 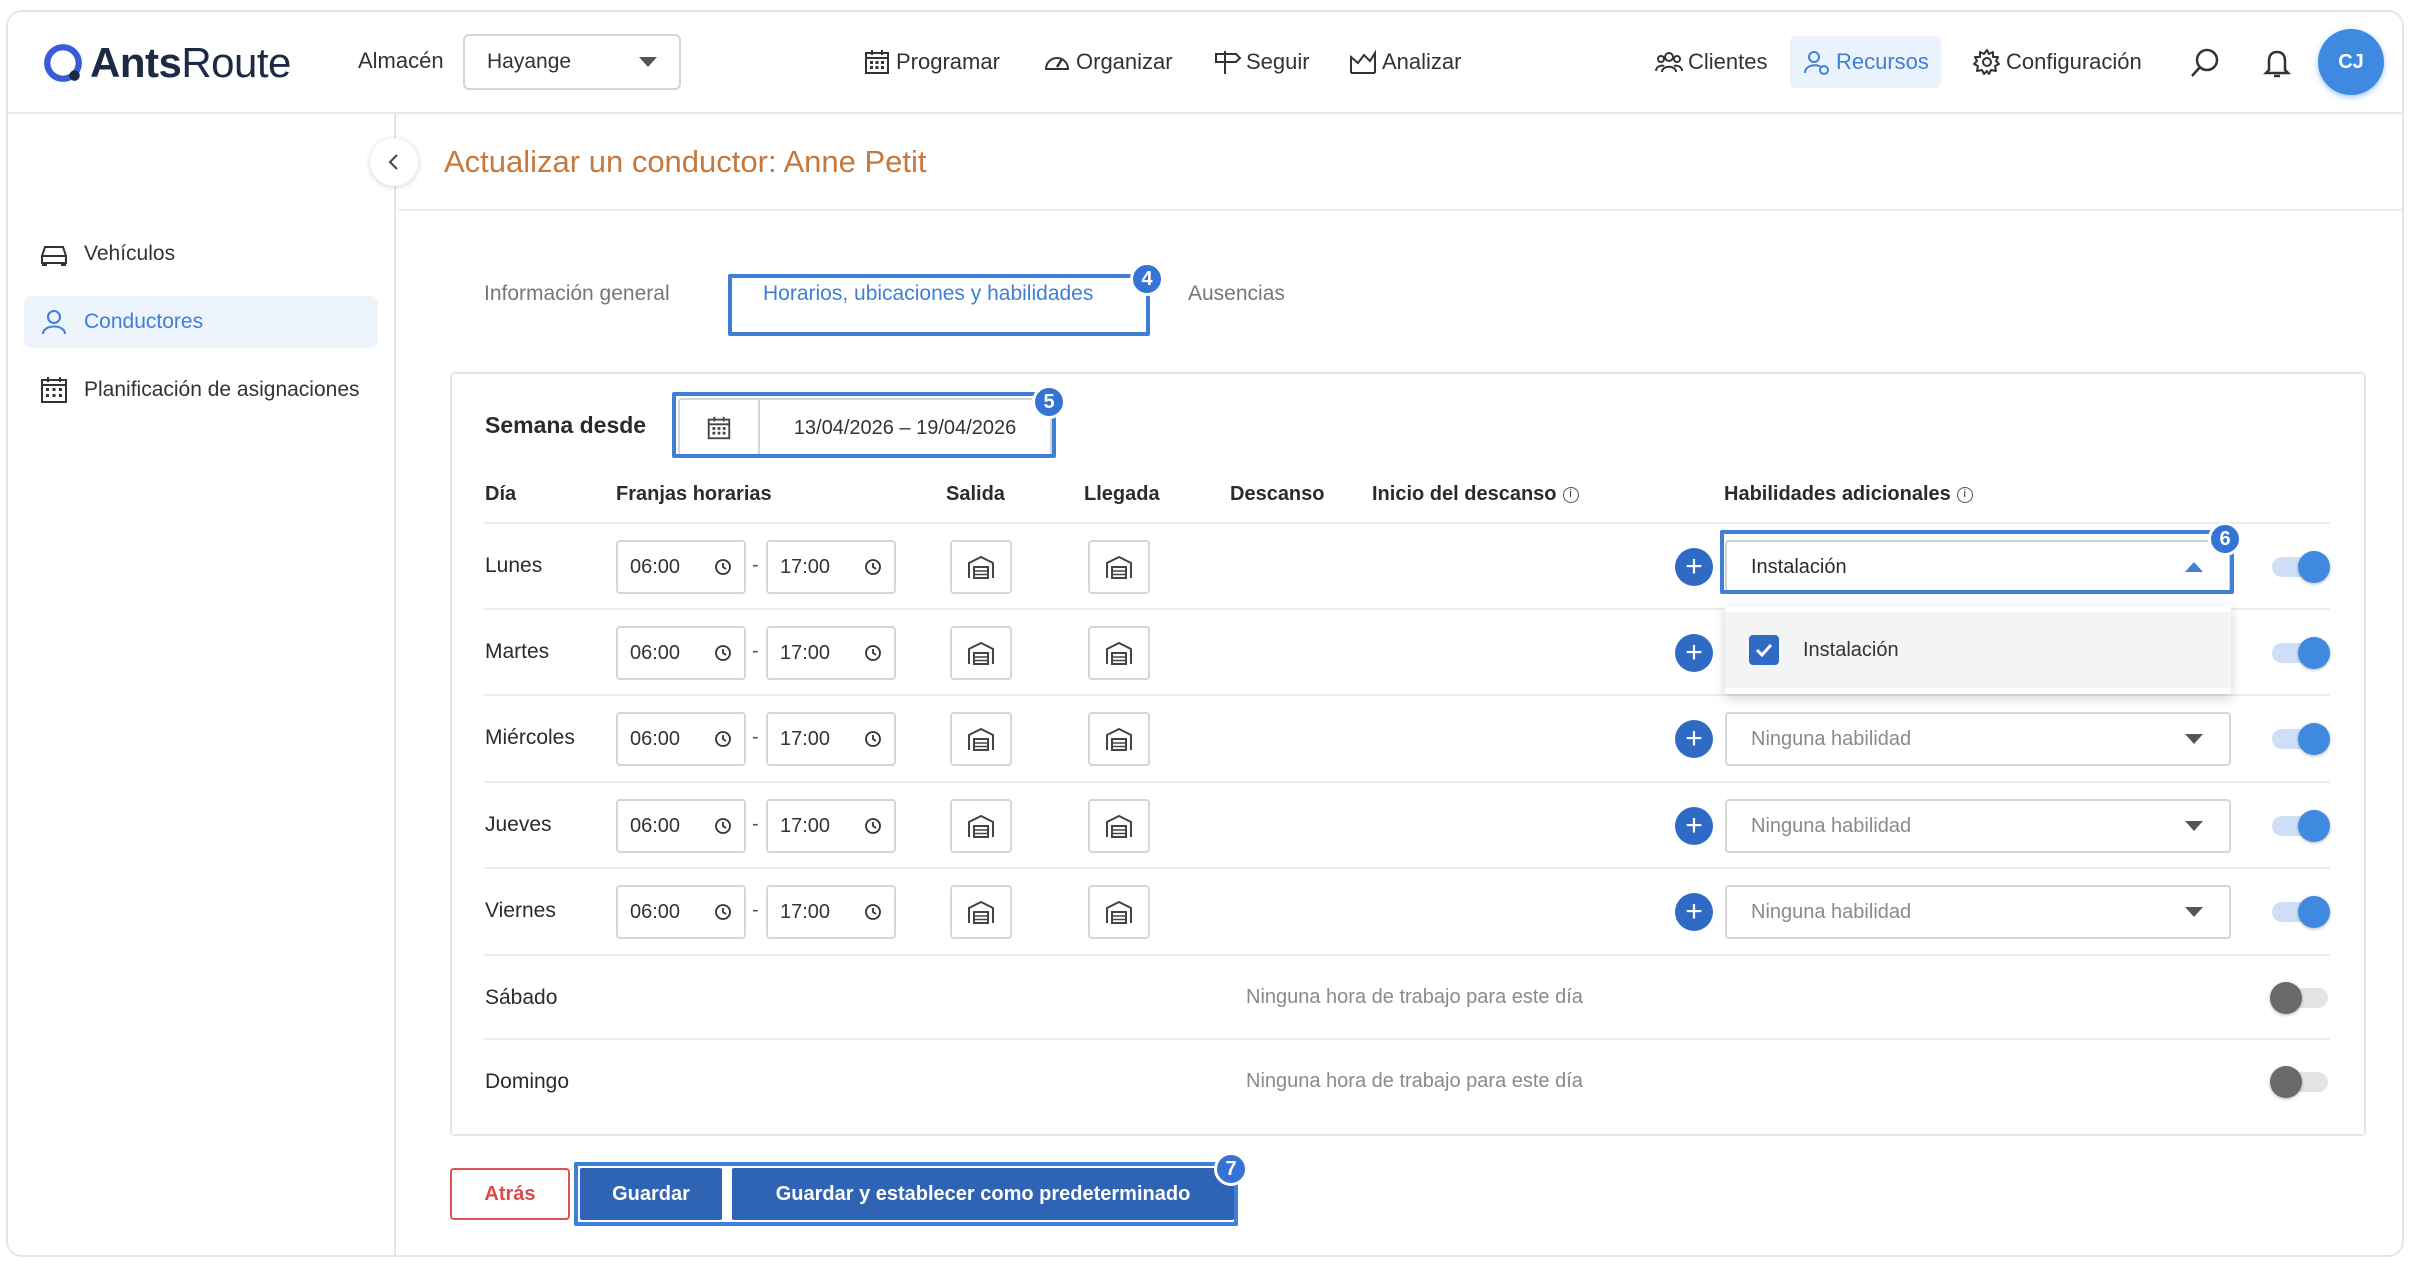 I want to click on tab-ausencias: Ausencias, so click(x=1236, y=294).